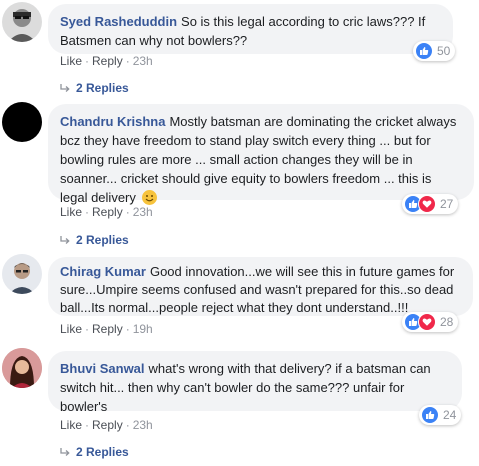 The width and height of the screenshot is (479, 466). Describe the element at coordinates (434, 51) in the screenshot. I see `reaction-summary: 50` at that location.